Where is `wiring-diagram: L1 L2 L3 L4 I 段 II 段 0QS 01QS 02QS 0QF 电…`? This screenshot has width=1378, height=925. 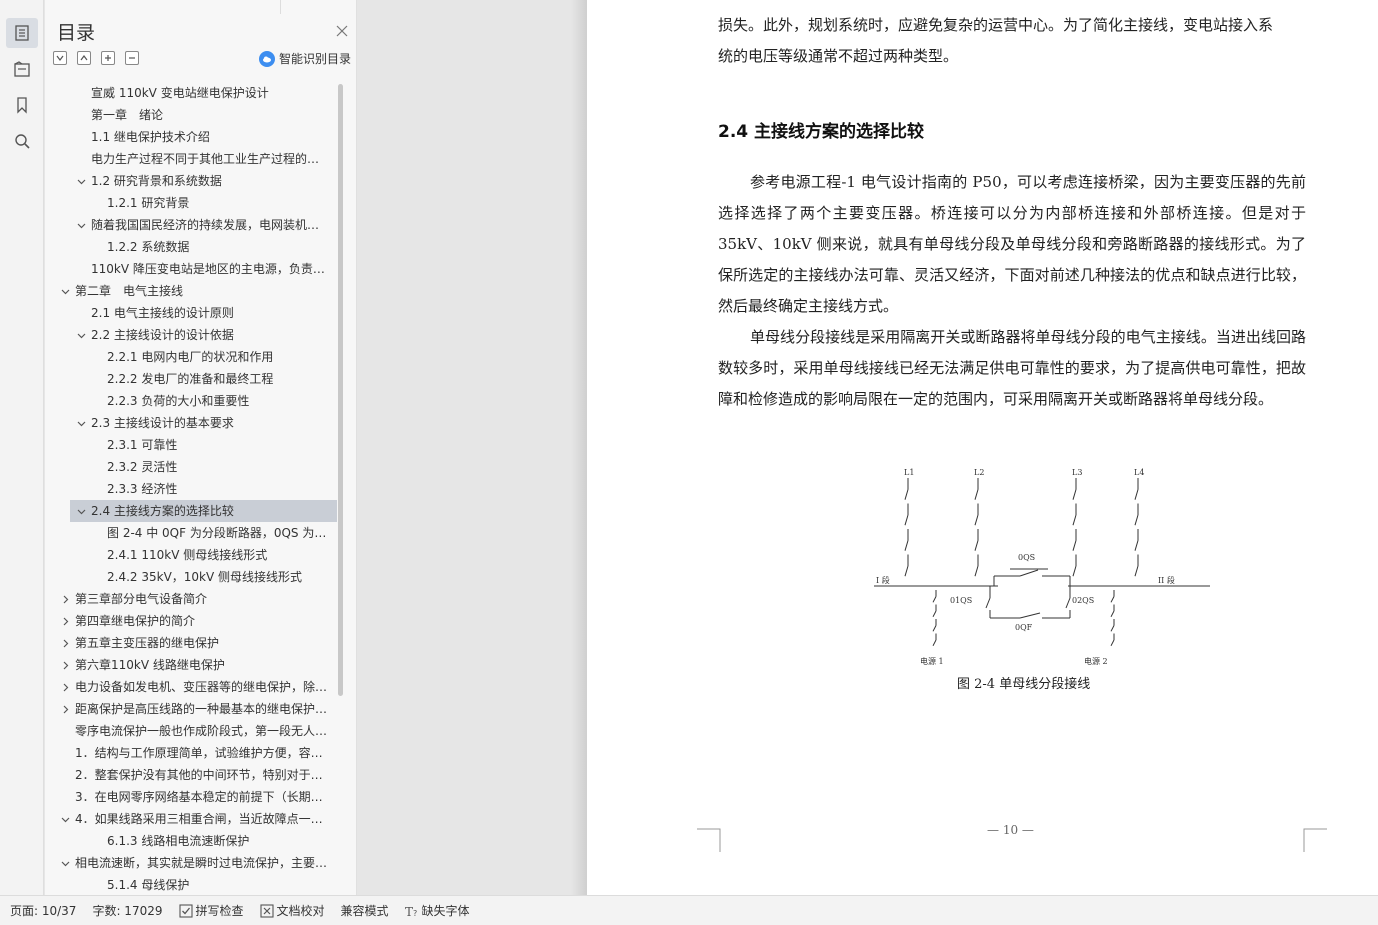 wiring-diagram: L1 L2 L3 L4 I 段 II 段 0QS 01QS 02QS 0QF 电… is located at coordinates (1042, 567).